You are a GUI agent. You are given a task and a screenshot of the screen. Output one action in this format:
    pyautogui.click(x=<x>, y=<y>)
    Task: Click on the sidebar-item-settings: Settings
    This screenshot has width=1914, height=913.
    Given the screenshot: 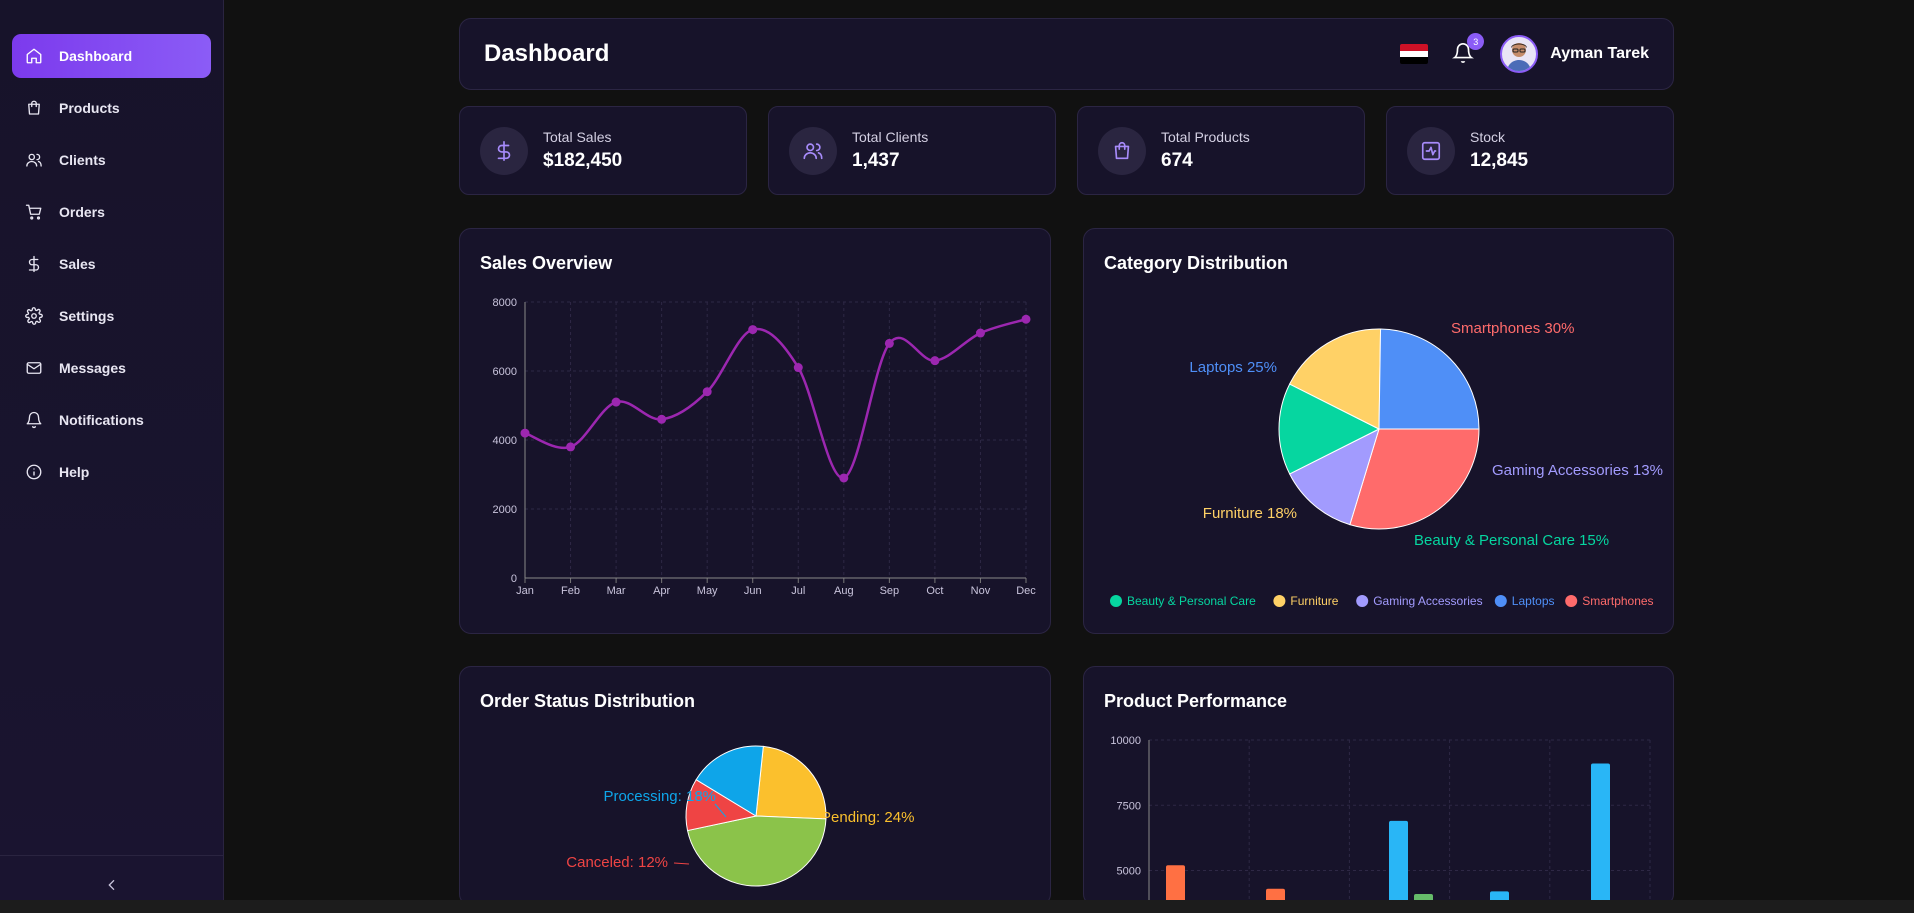 What is the action you would take?
    pyautogui.click(x=111, y=316)
    